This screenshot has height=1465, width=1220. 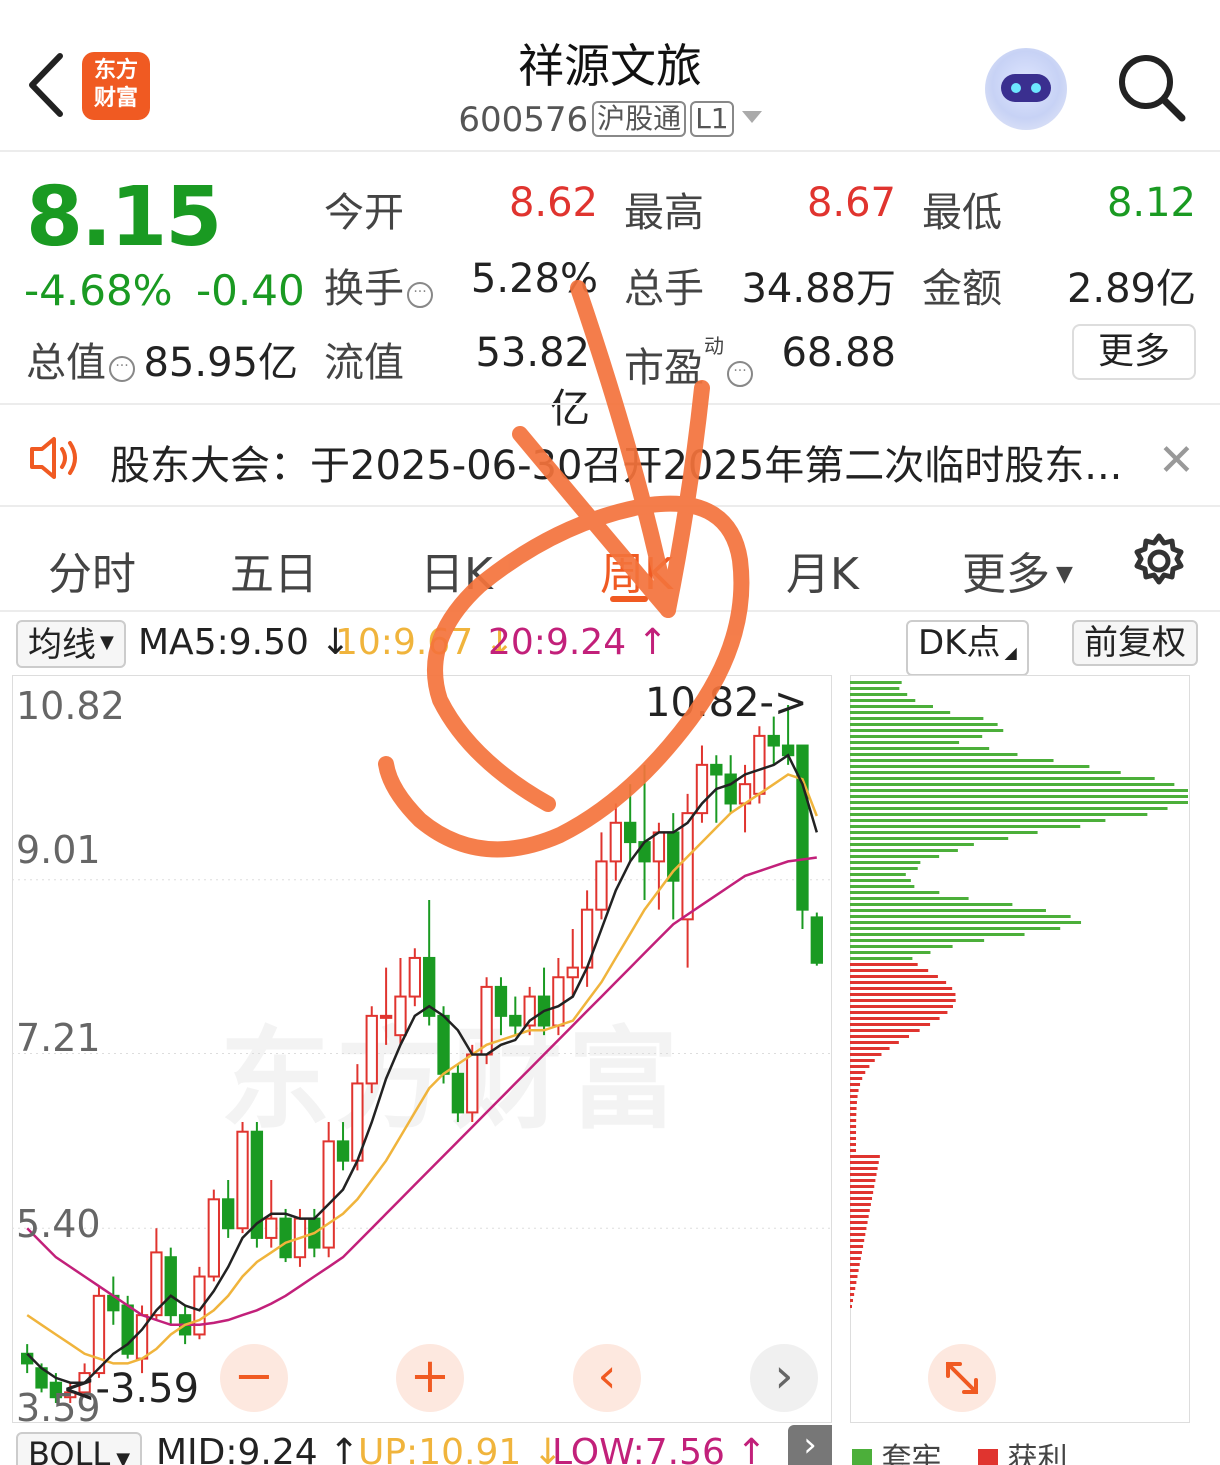 What do you see at coordinates (1151, 87) in the screenshot?
I see `search-icon` at bounding box center [1151, 87].